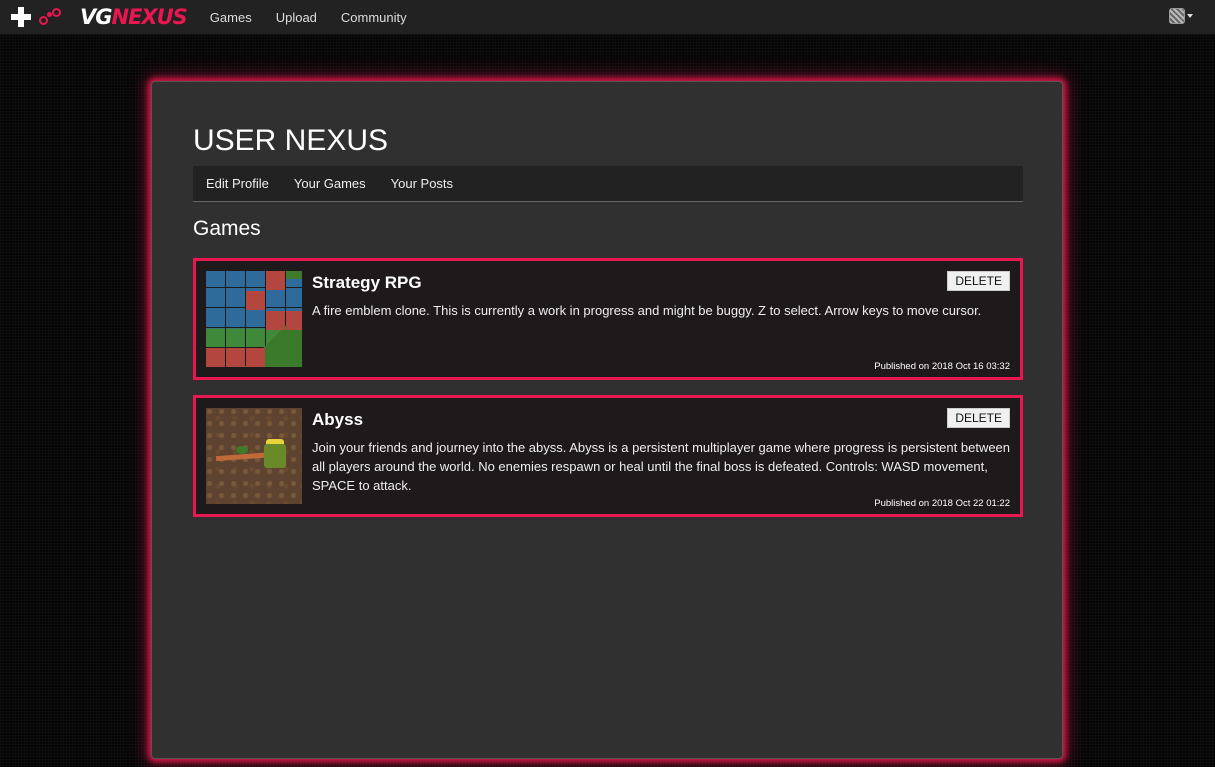 The width and height of the screenshot is (1215, 767). Describe the element at coordinates (608, 184) in the screenshot. I see `profile-subnav: Edit Profile Your Games Your Posts` at that location.